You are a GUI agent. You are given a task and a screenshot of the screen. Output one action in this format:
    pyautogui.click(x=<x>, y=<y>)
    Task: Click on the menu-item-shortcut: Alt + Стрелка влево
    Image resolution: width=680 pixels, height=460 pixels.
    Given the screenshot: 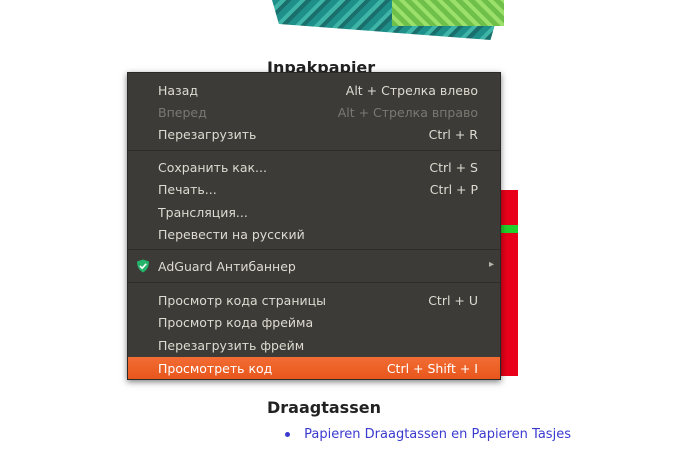 What is the action you would take?
    pyautogui.click(x=411, y=90)
    